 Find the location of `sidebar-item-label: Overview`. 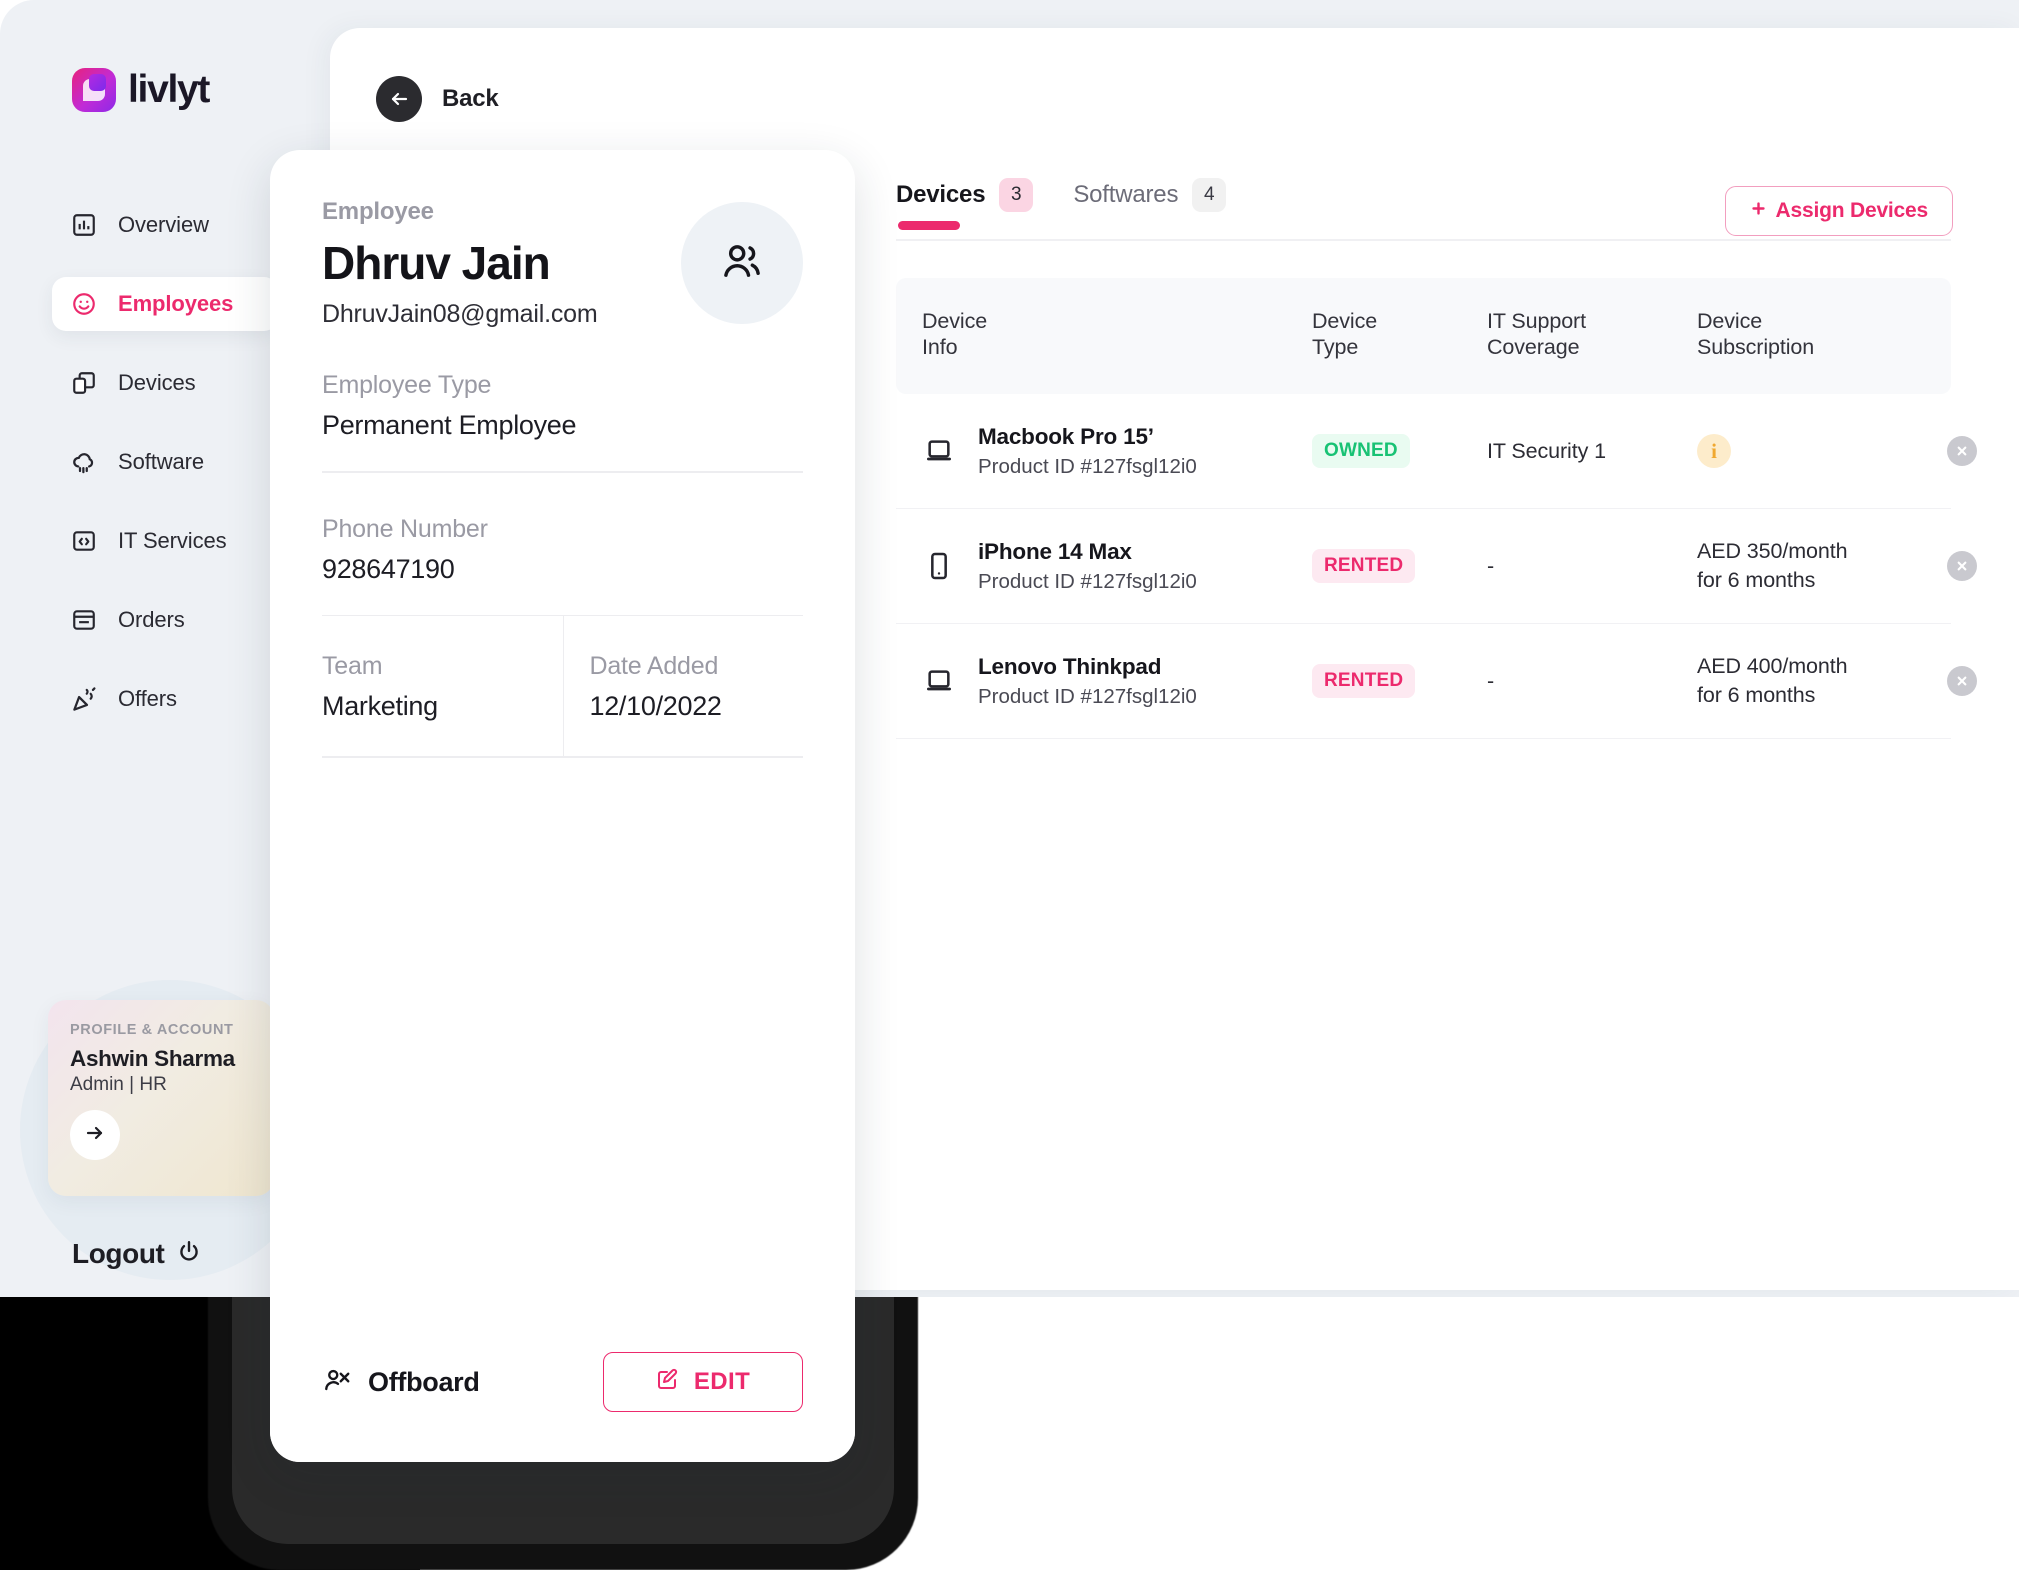

sidebar-item-label: Overview is located at coordinates (163, 224).